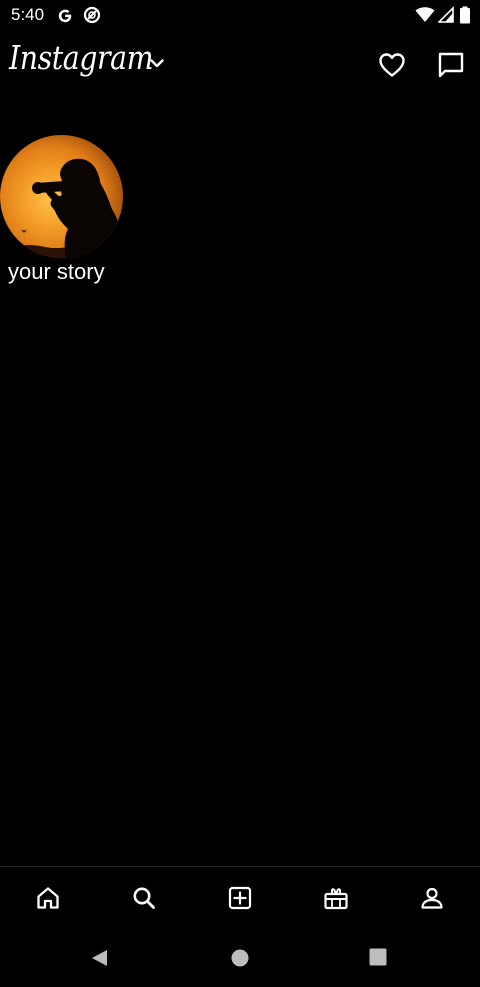 The height and width of the screenshot is (987, 480). I want to click on search-icon, so click(144, 898).